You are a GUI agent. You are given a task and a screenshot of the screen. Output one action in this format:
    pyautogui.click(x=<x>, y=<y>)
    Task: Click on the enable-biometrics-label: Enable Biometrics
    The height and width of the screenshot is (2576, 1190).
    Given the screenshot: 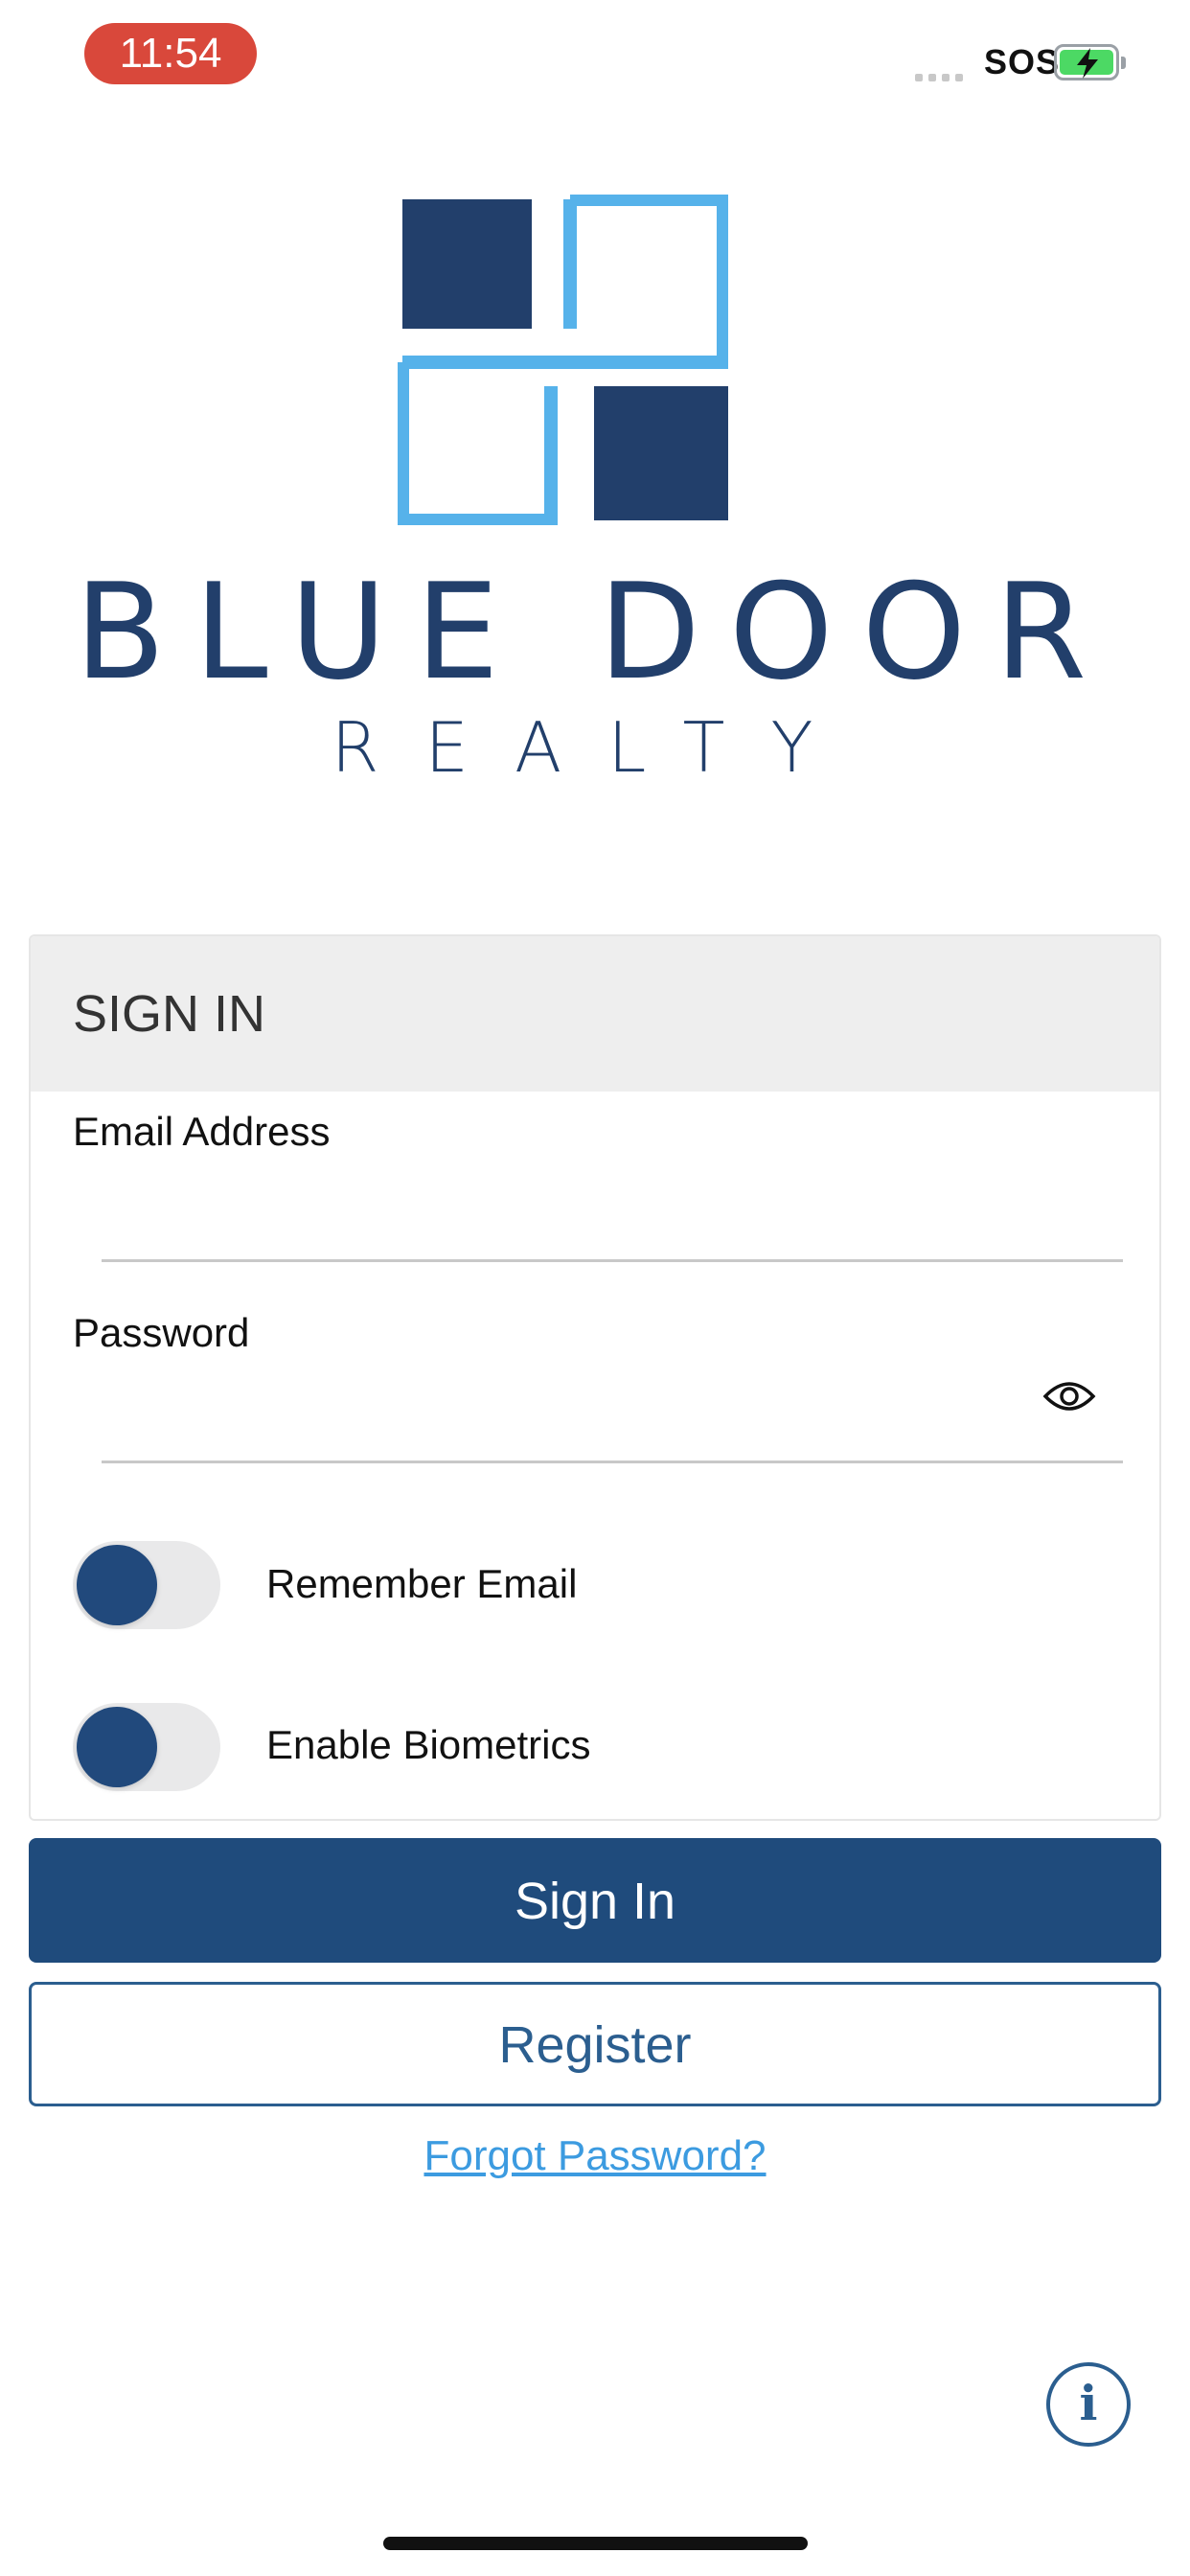 What is the action you would take?
    pyautogui.click(x=429, y=1744)
    